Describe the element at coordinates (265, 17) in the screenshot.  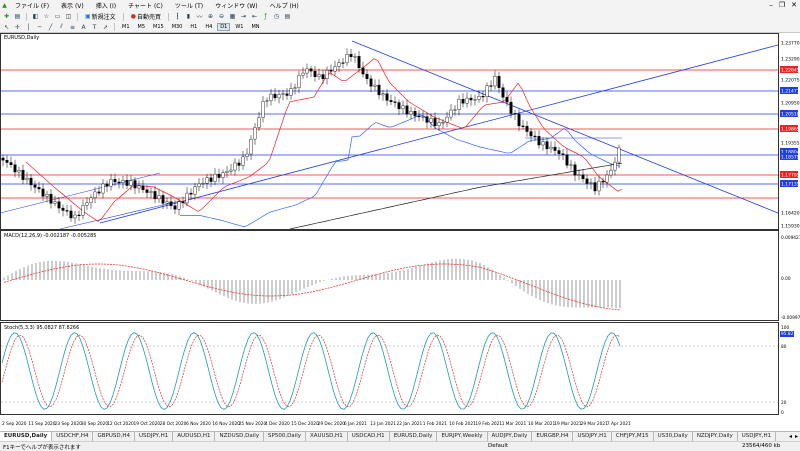
I see `indicators-icon: ƒ` at that location.